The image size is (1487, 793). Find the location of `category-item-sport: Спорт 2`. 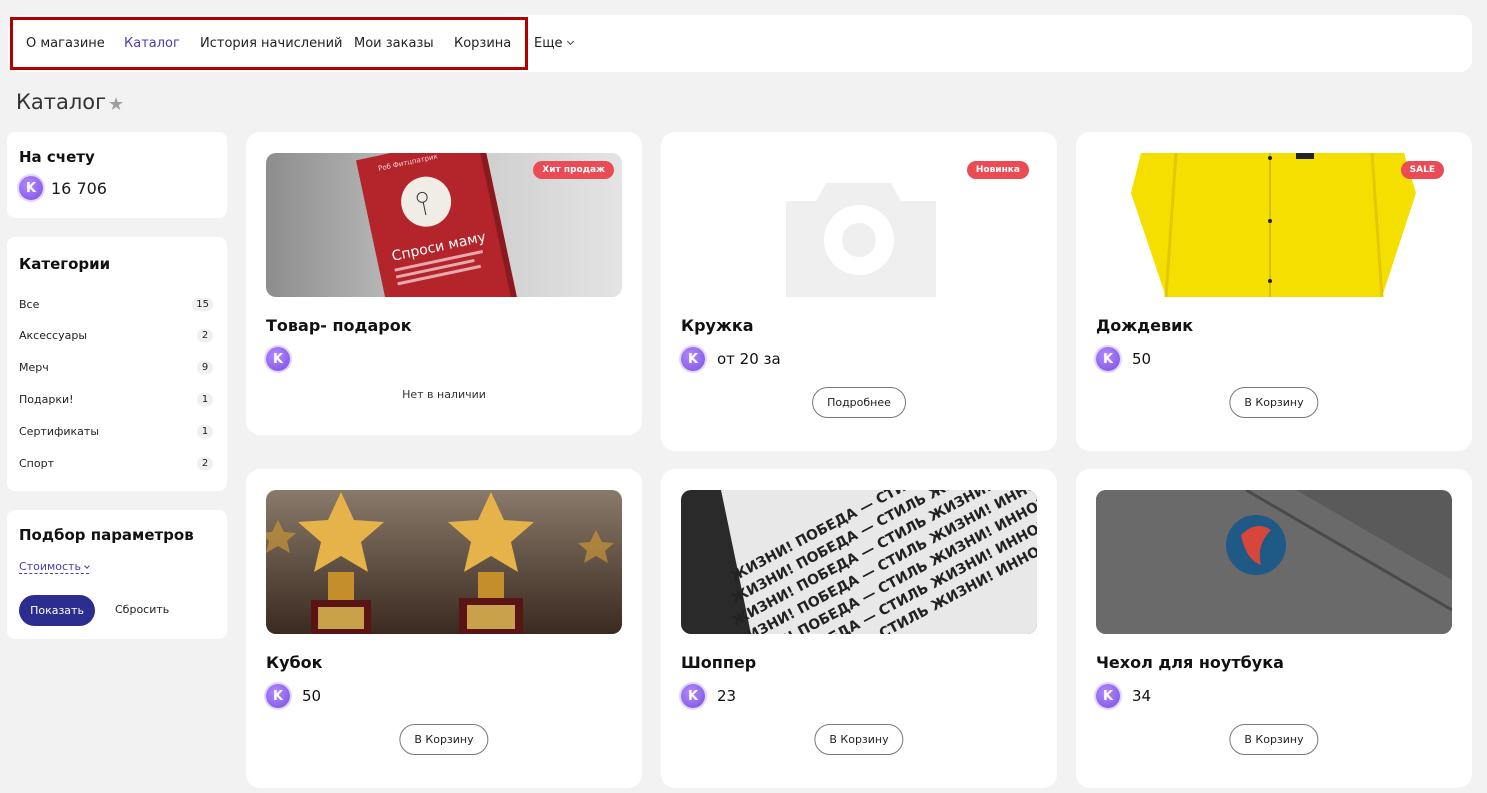

category-item-sport: Спорт 2 is located at coordinates (116, 463).